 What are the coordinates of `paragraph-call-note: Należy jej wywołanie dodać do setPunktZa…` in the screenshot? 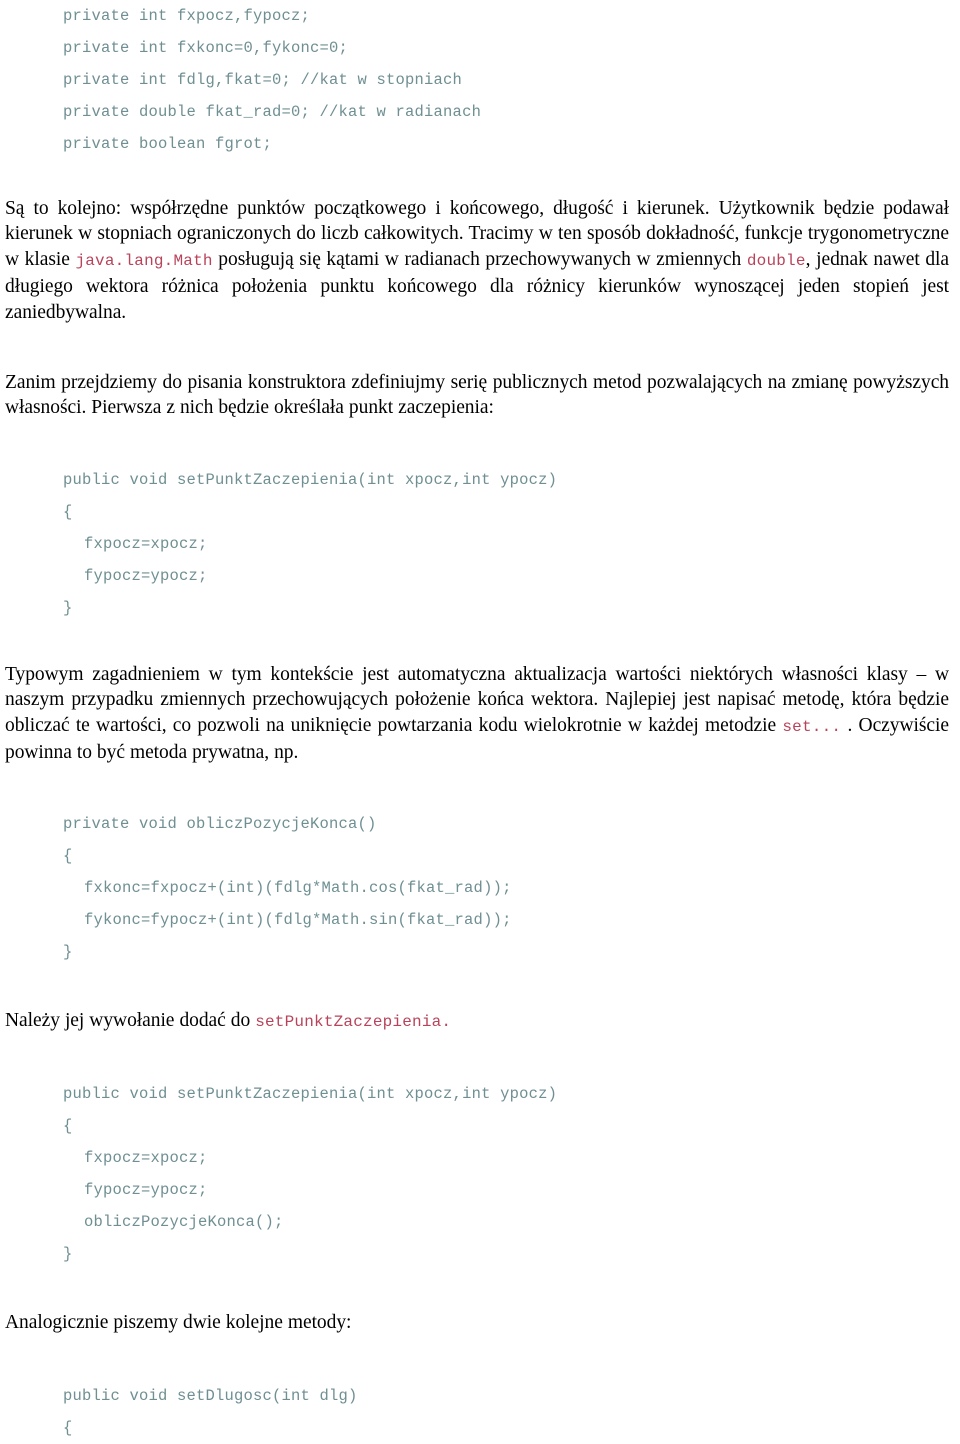 It's located at (477, 1021).